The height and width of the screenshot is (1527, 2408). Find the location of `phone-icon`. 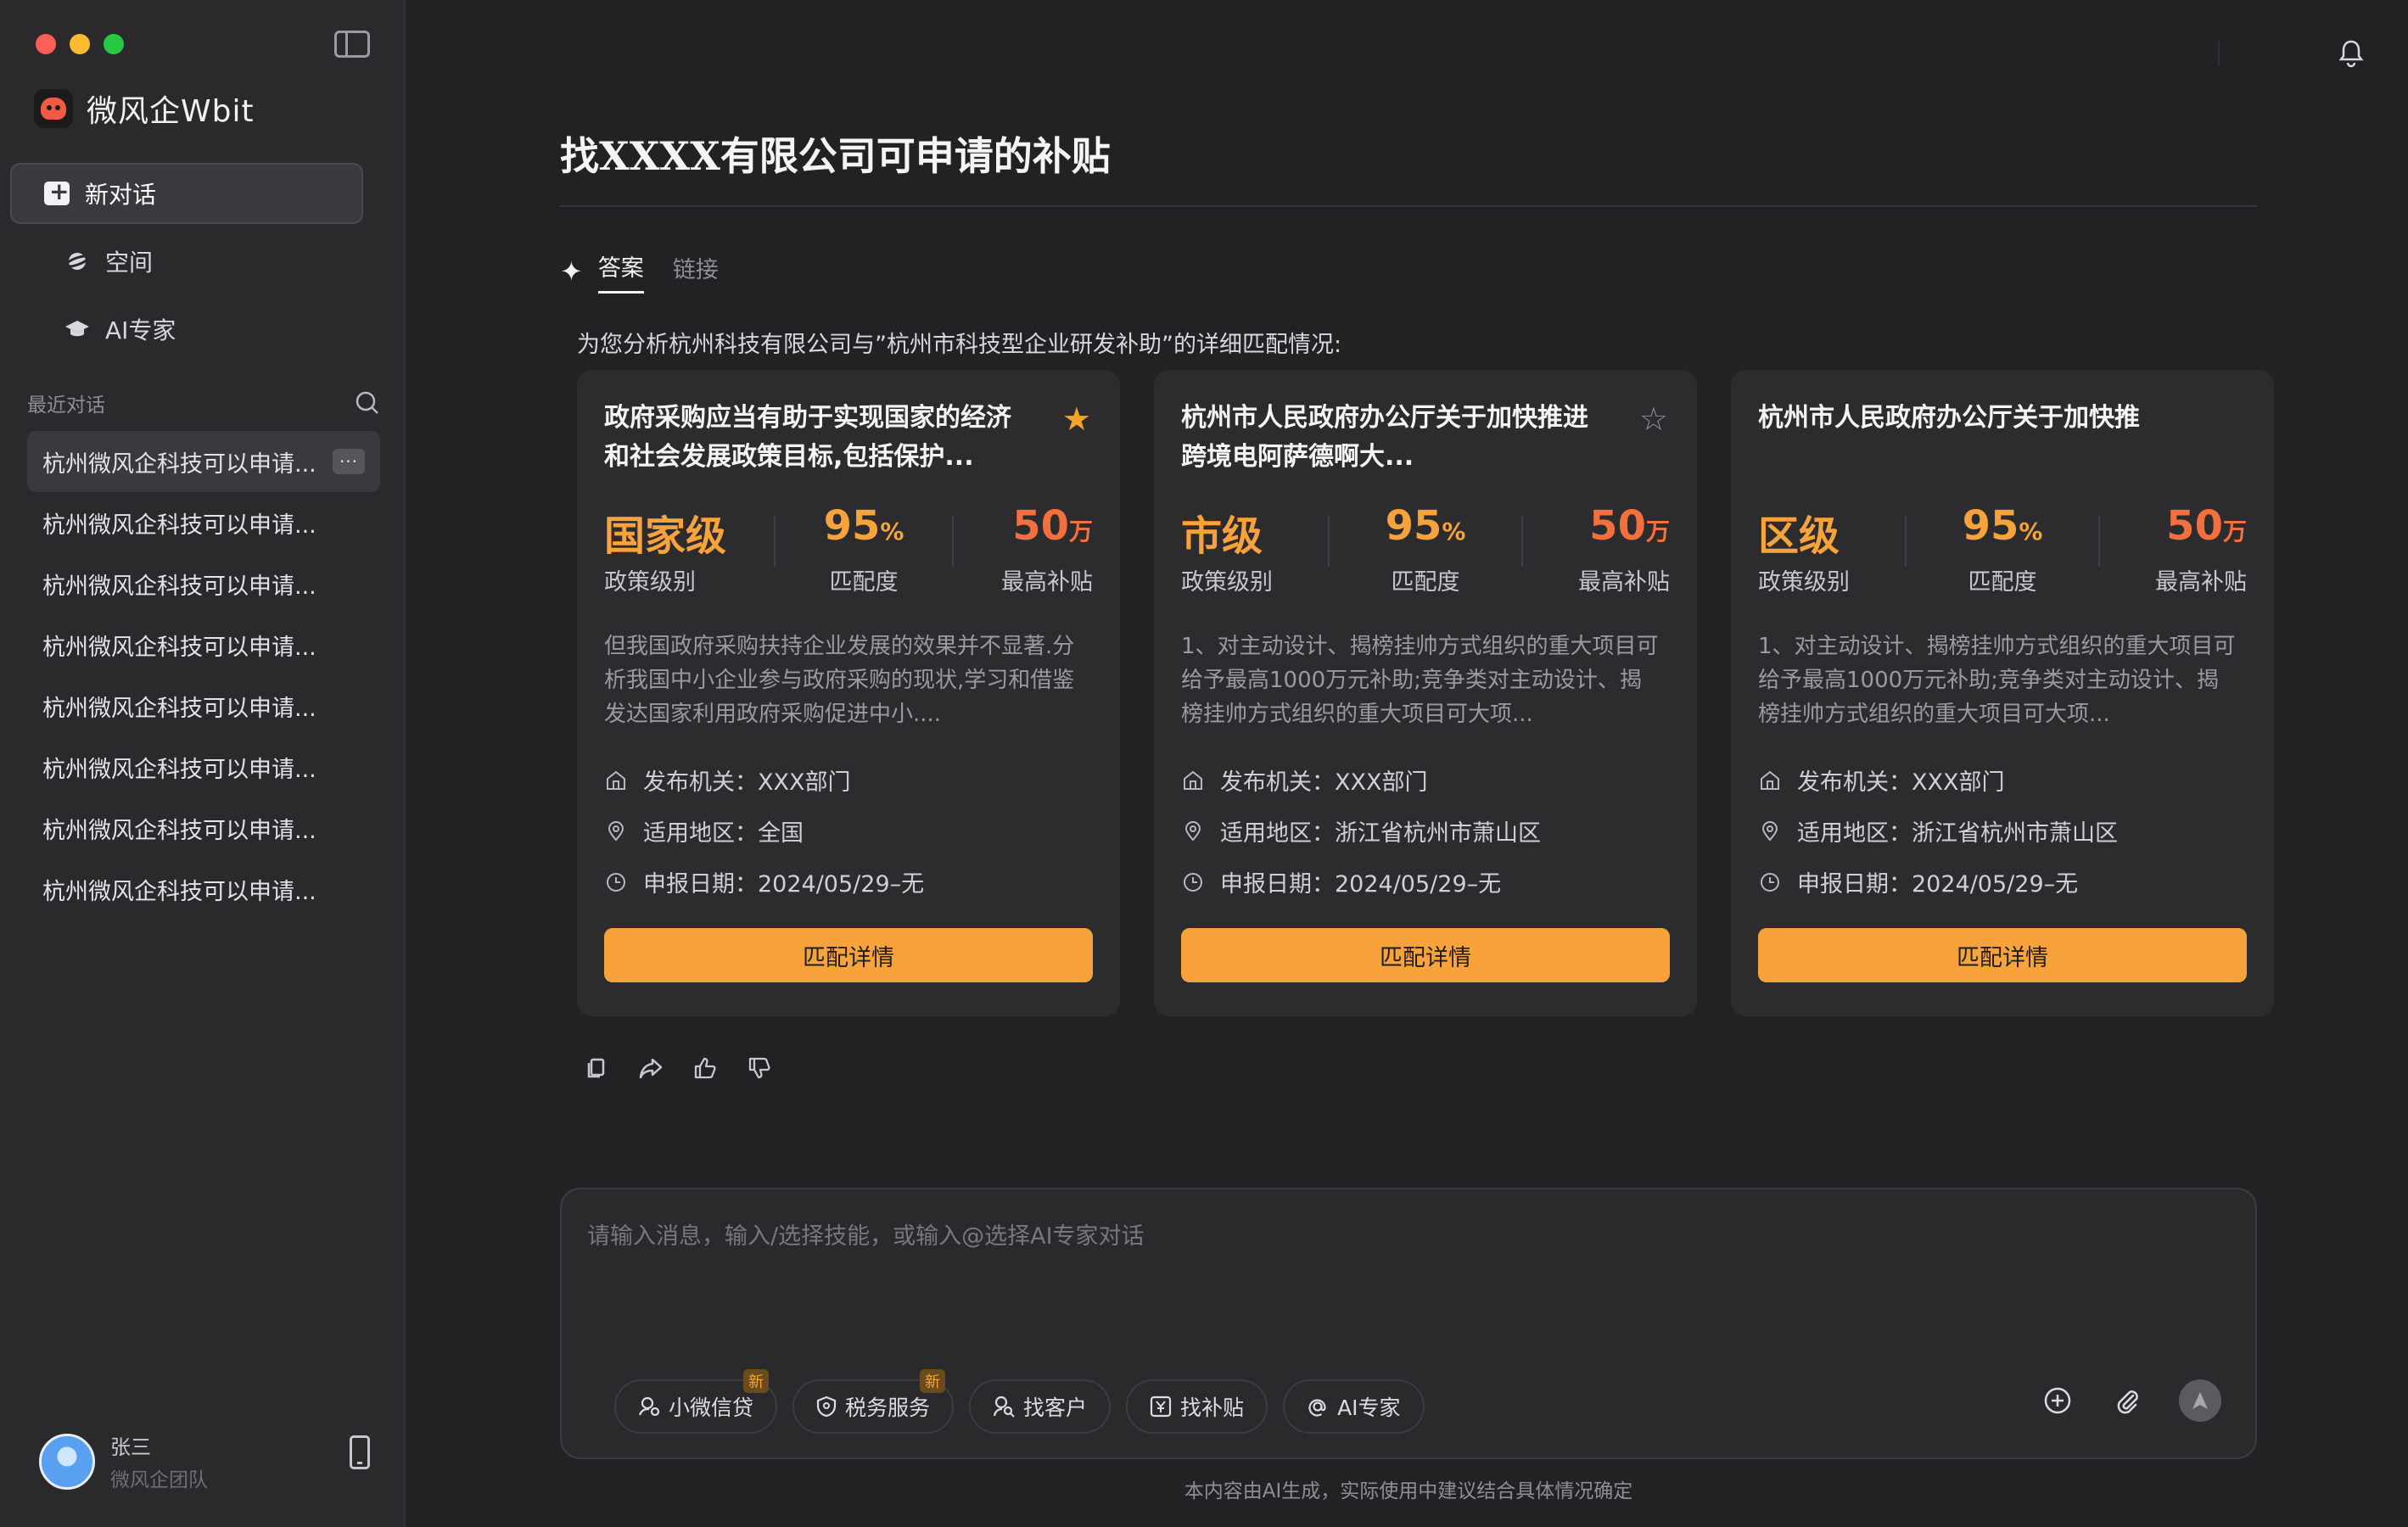

phone-icon is located at coordinates (360, 1452).